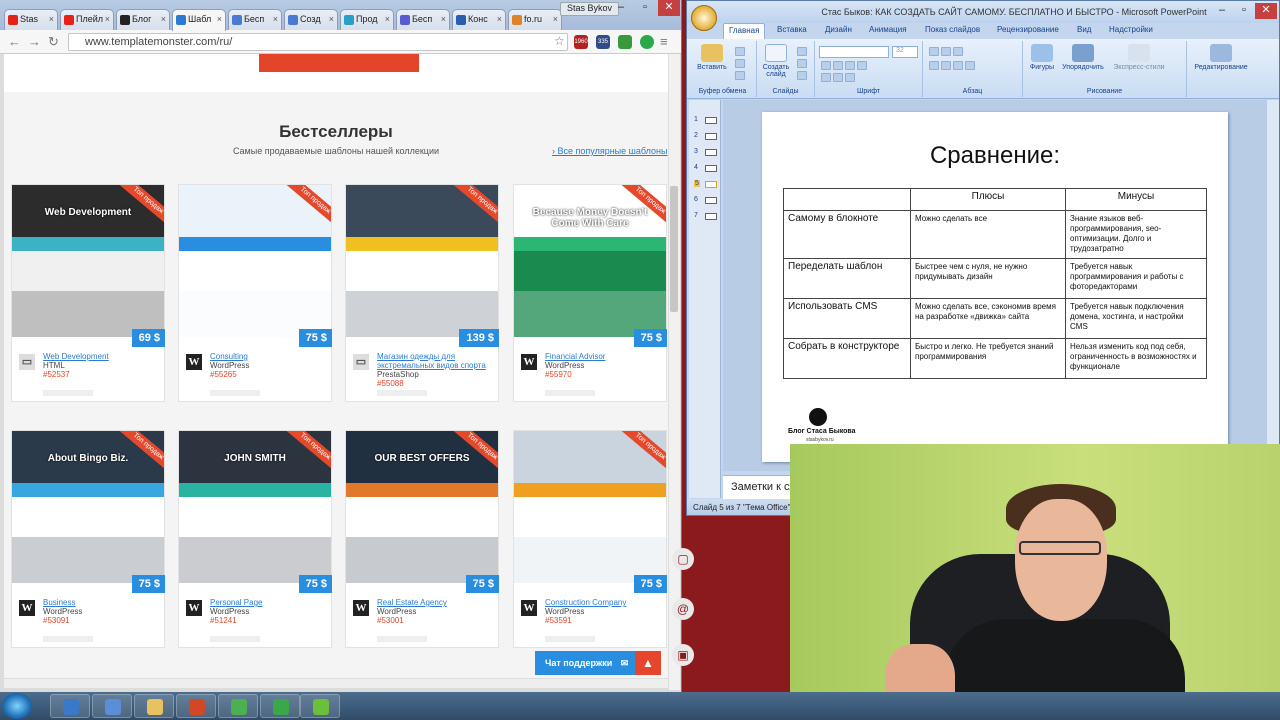 The height and width of the screenshot is (720, 1280). I want to click on strikethrough-icon, so click(862, 65).